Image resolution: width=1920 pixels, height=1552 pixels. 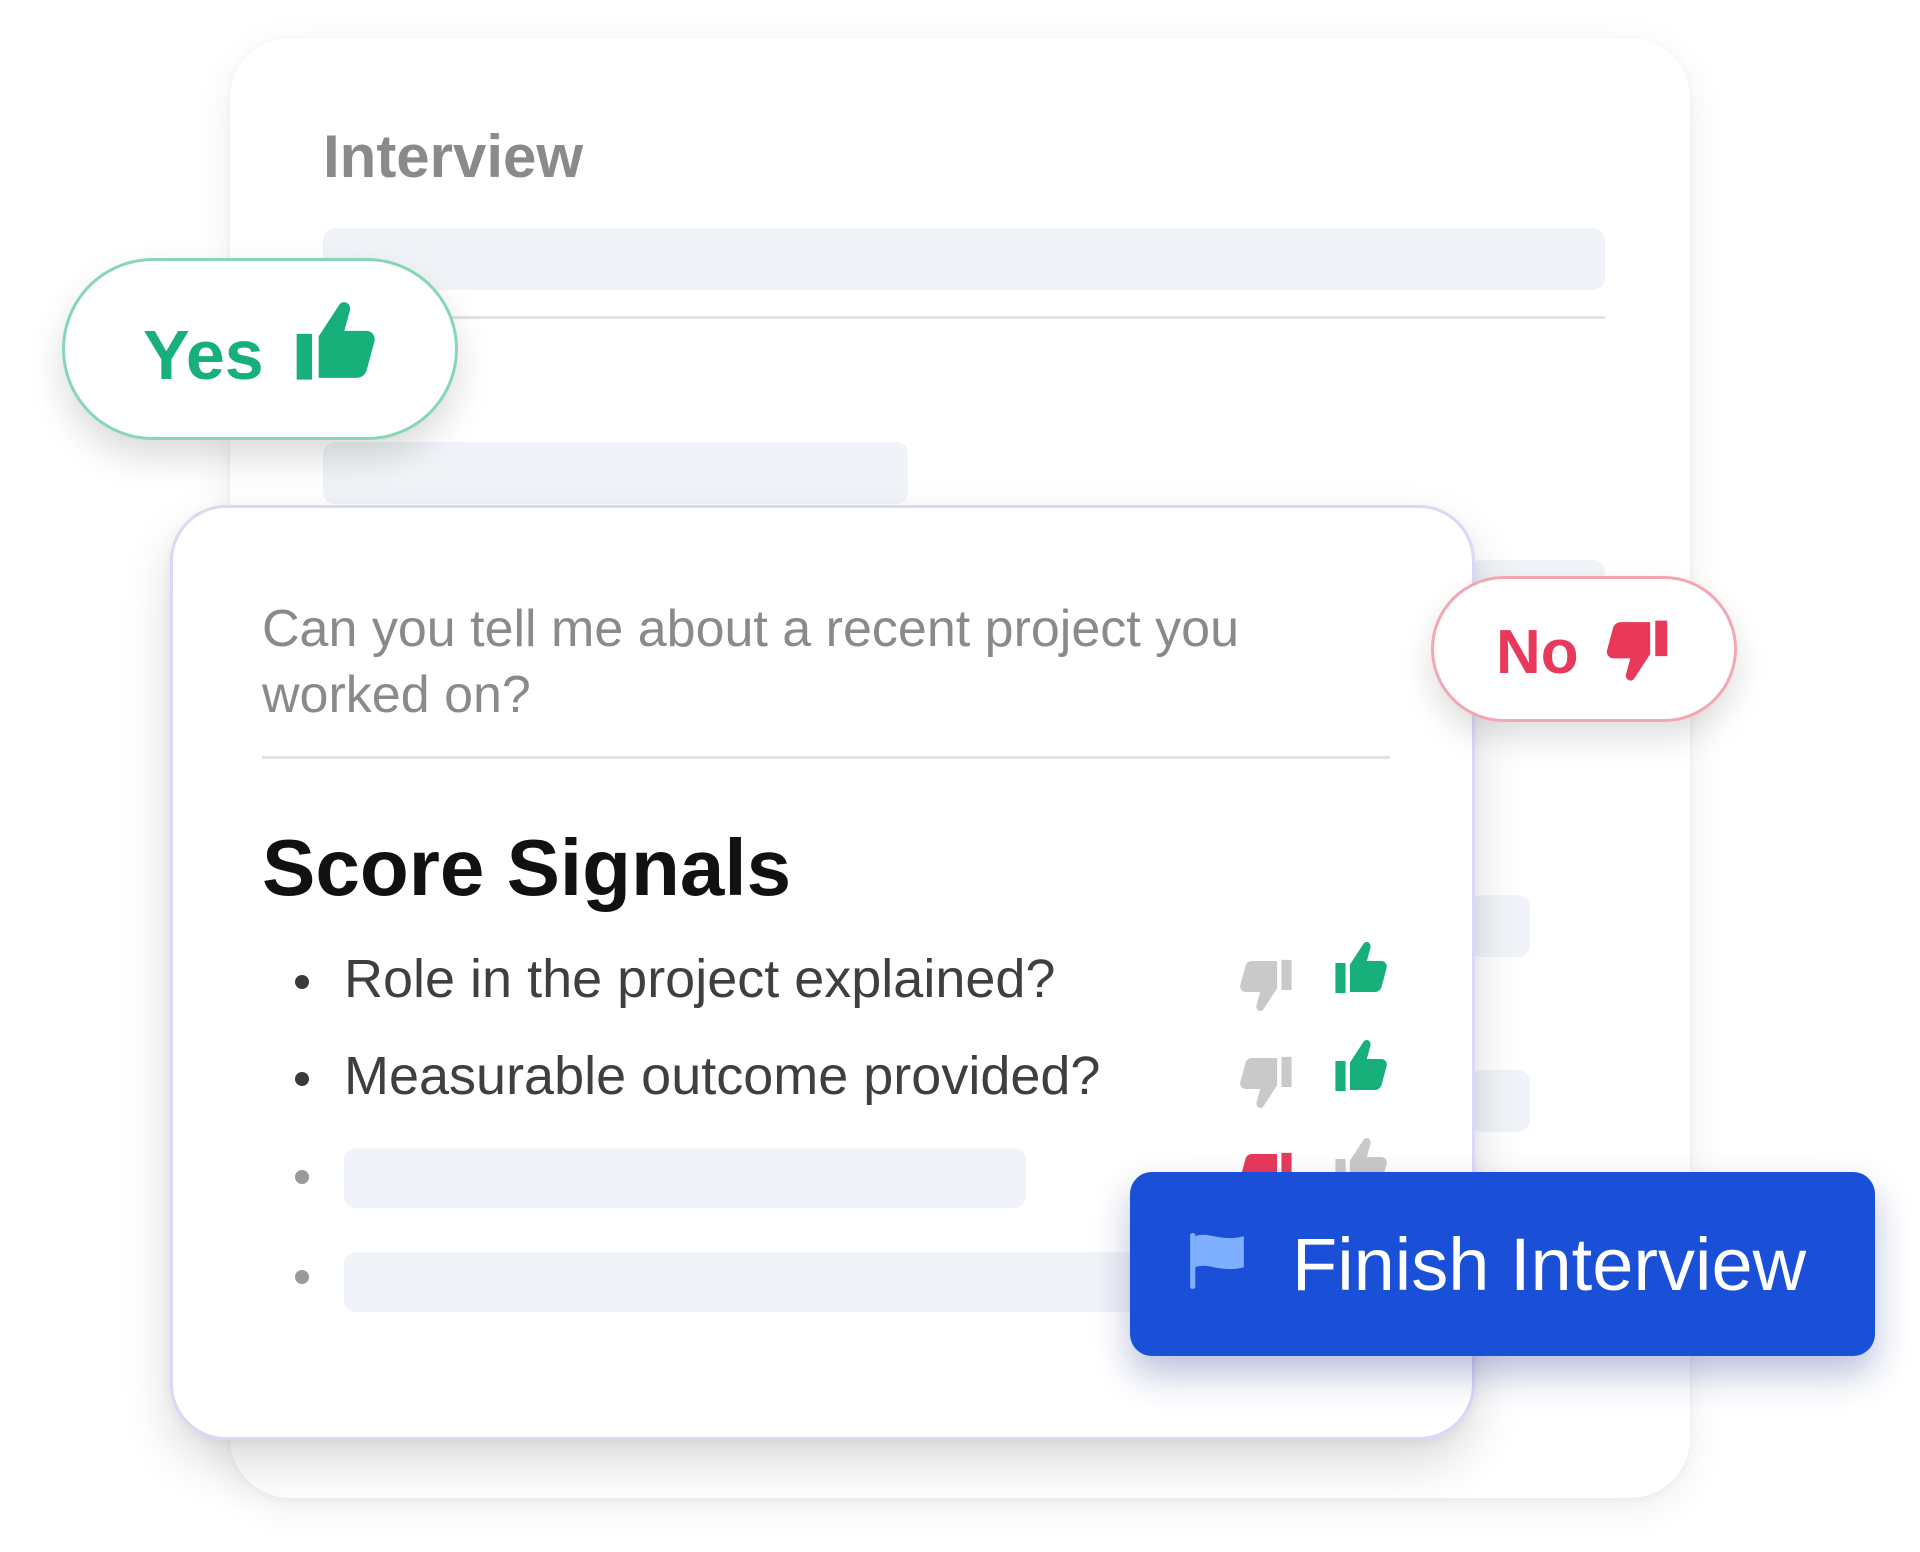 I want to click on yes-badge: Yes, so click(x=260, y=349).